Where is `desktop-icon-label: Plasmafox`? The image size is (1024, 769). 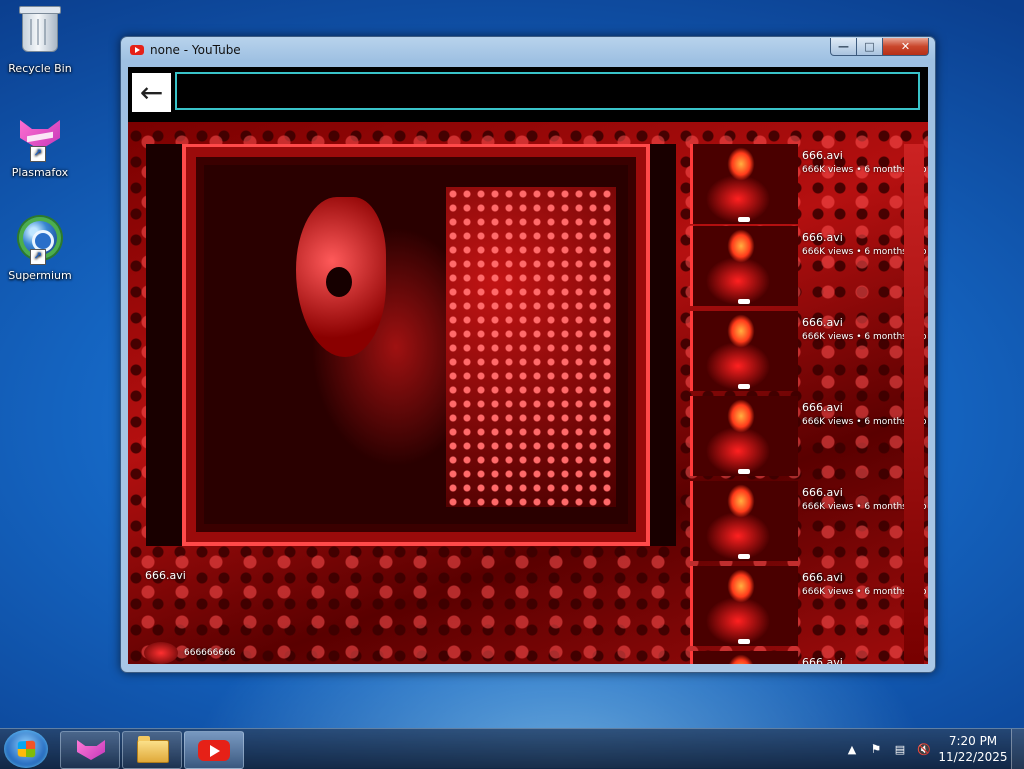
desktop-icon-label: Plasmafox is located at coordinates (40, 172).